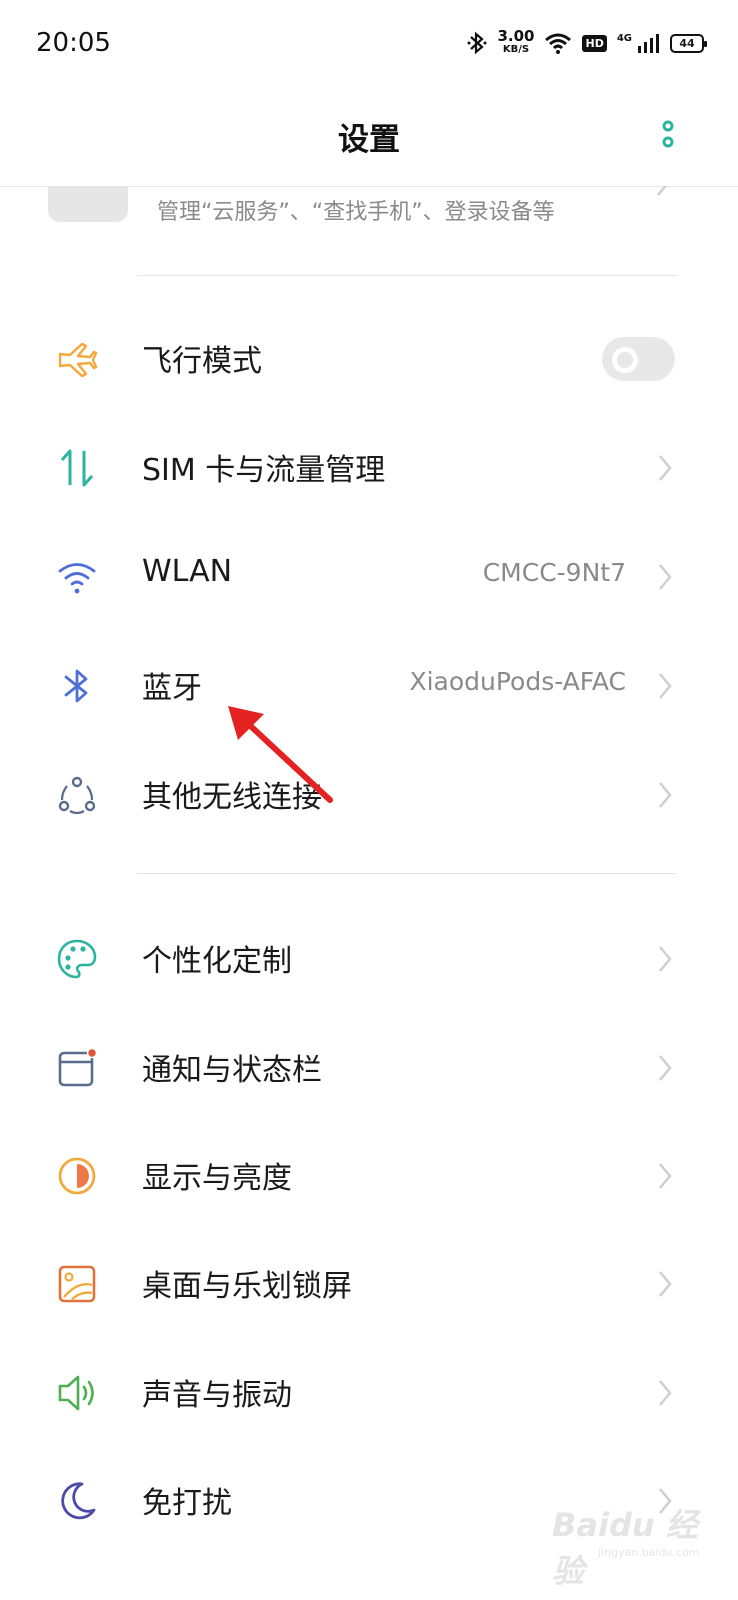 Image resolution: width=738 pixels, height=1600 pixels. I want to click on airplane-mode-toggle, so click(638, 359).